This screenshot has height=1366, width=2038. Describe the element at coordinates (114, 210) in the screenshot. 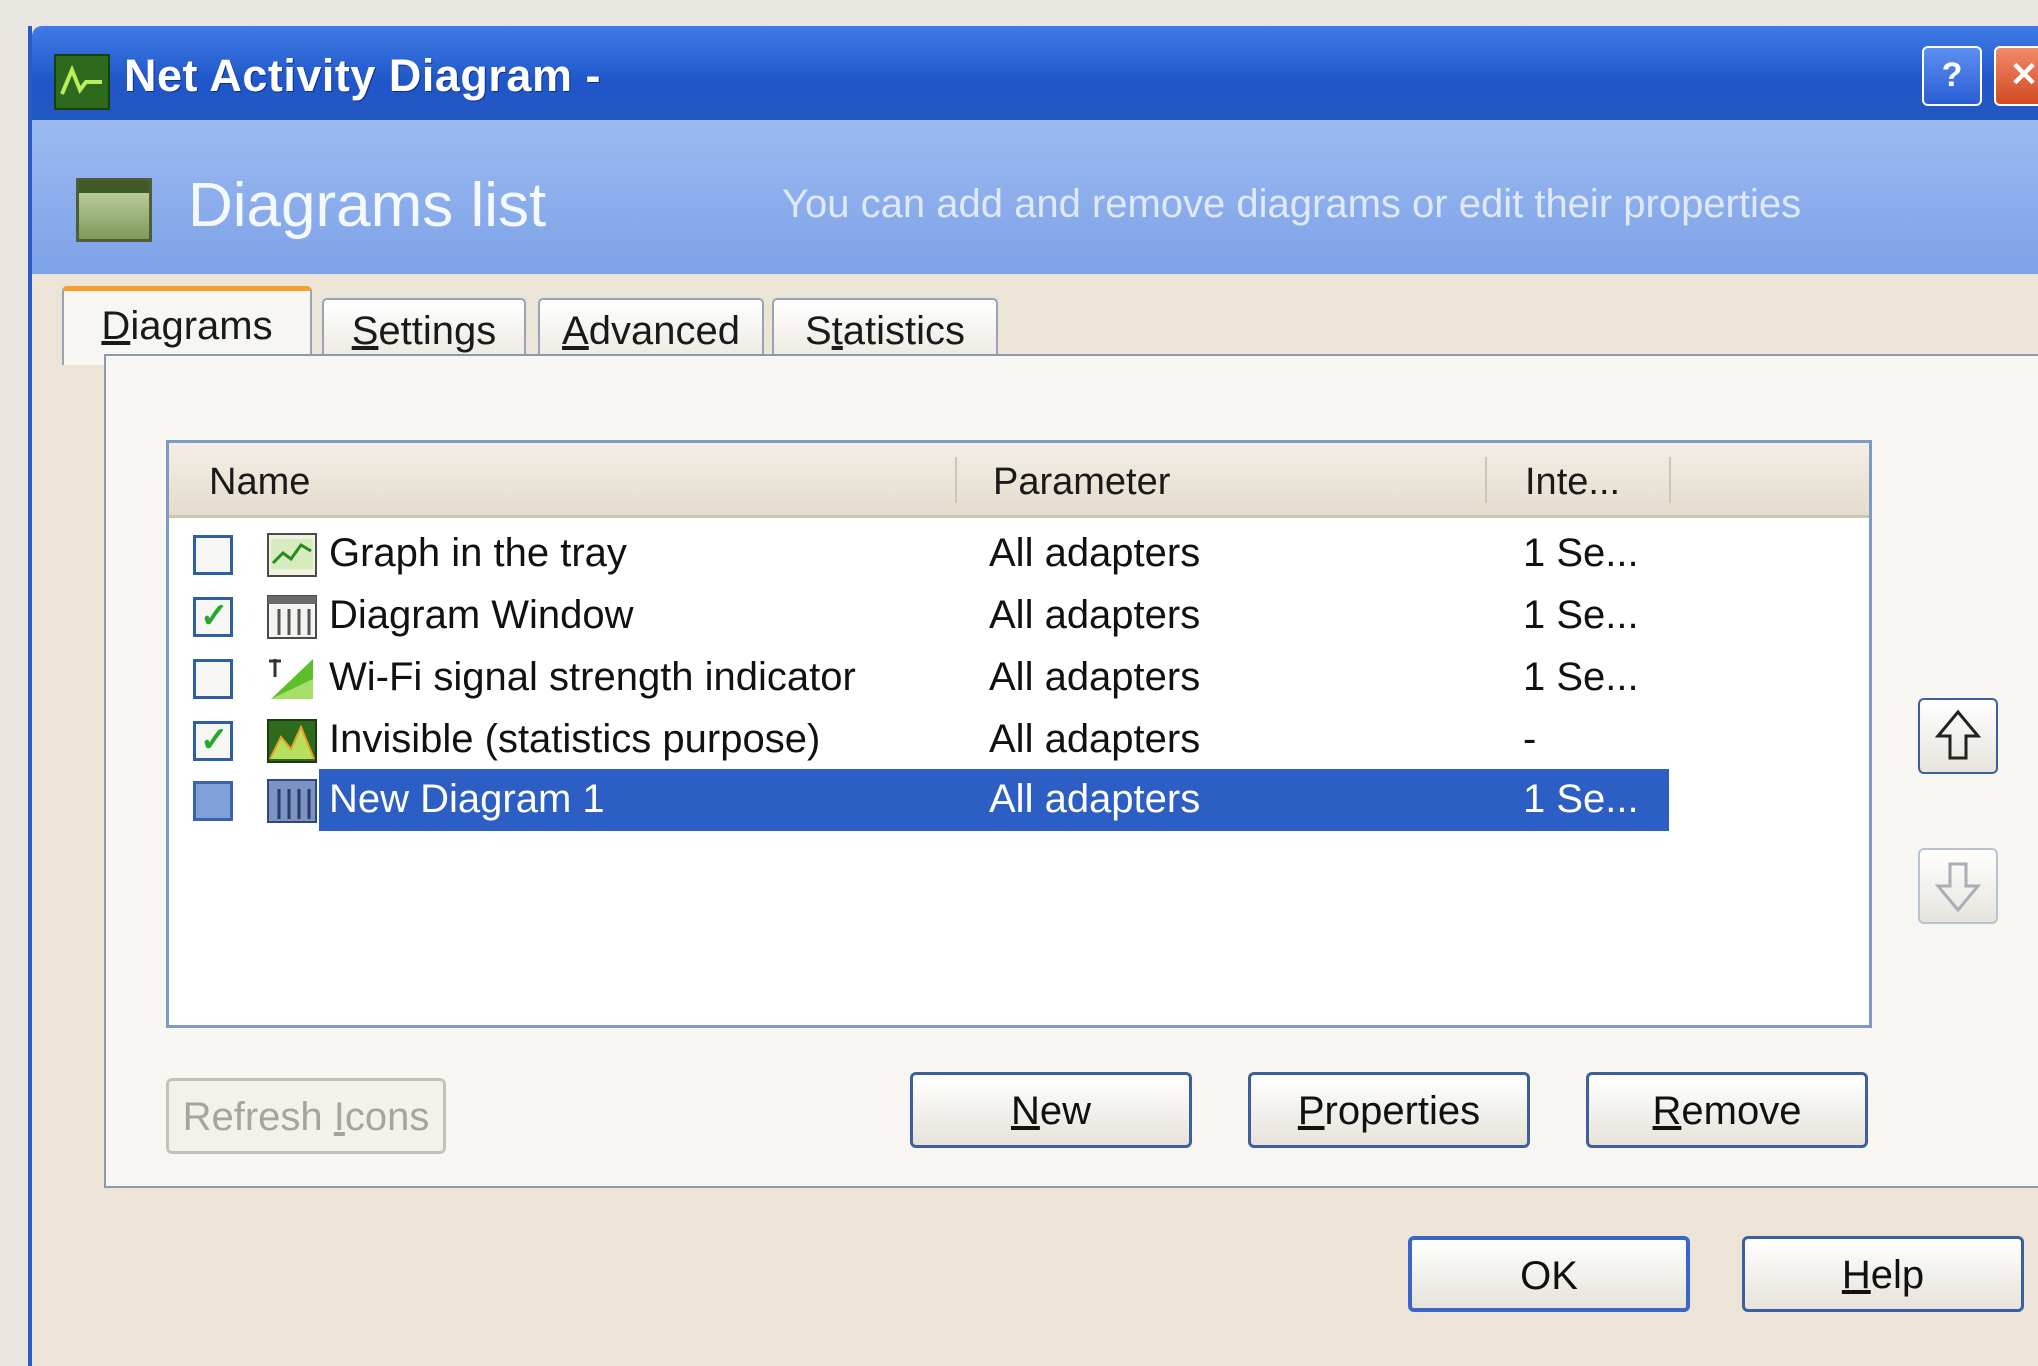

I see `diagrams-list-icon` at that location.